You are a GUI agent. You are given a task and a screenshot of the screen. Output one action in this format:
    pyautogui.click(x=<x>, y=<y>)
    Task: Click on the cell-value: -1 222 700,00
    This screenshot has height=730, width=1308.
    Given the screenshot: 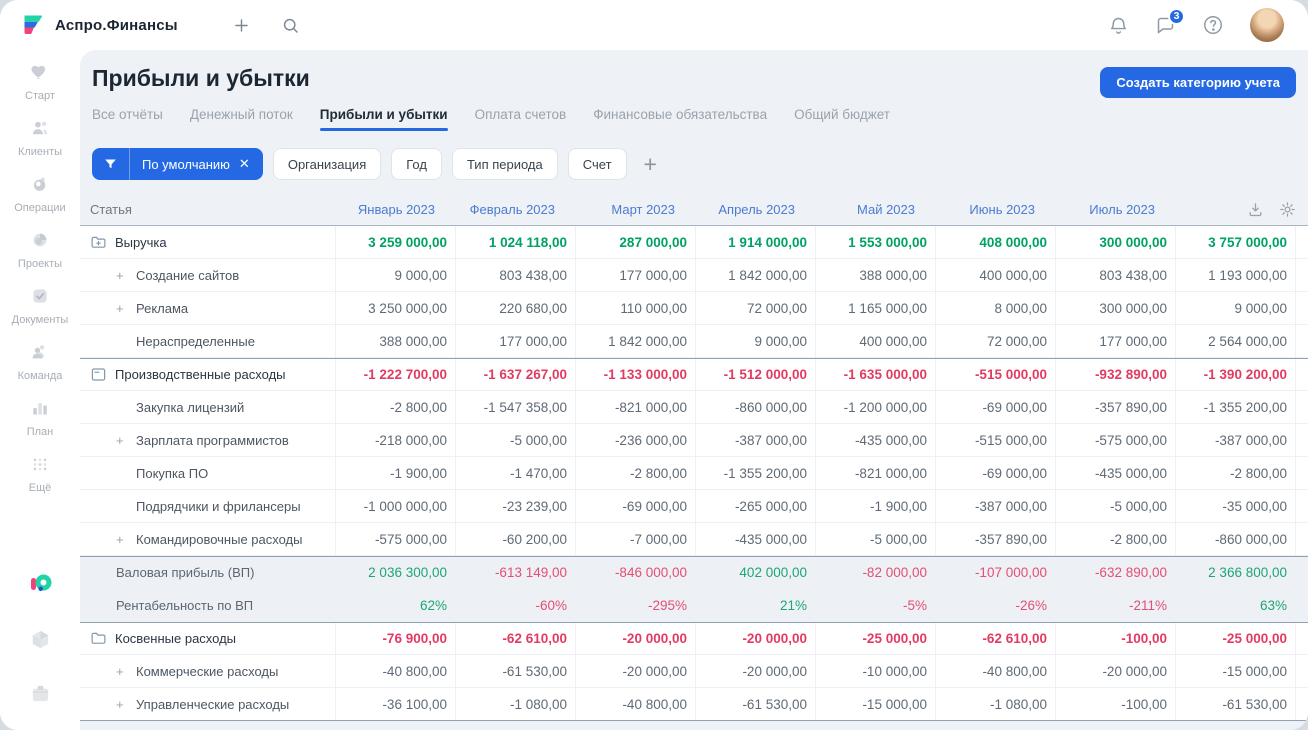 What is the action you would take?
    pyautogui.click(x=395, y=374)
    